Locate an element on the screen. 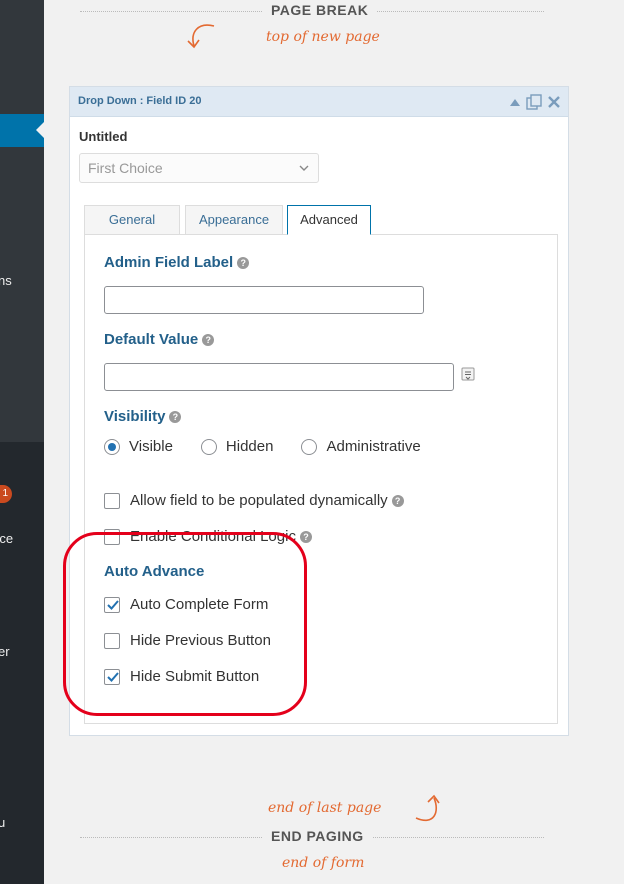  tab-general: General is located at coordinates (132, 220).